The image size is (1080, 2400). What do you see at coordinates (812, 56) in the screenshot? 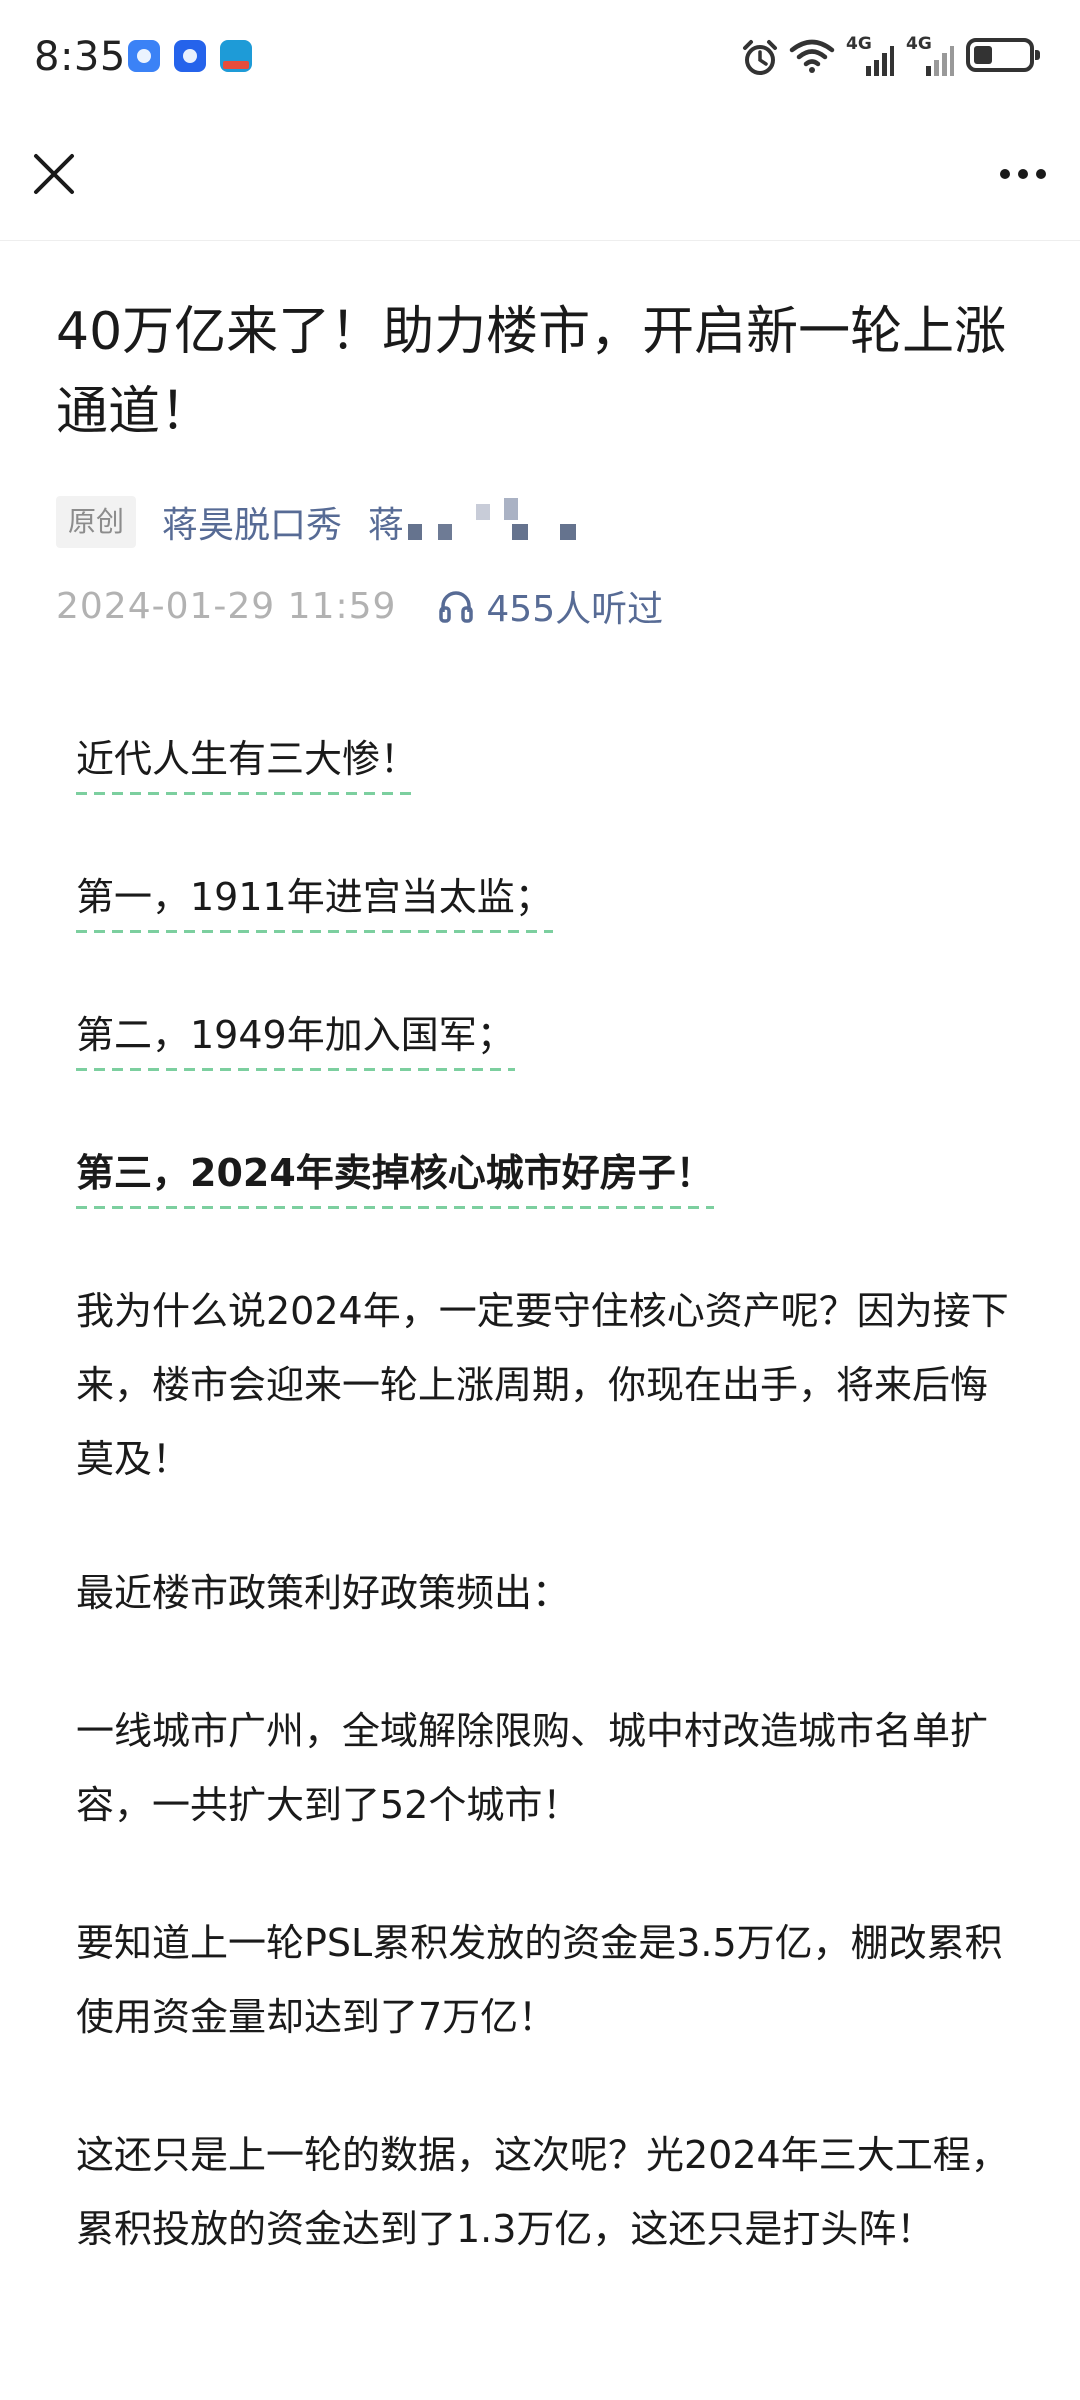
I see `wifi-icon` at bounding box center [812, 56].